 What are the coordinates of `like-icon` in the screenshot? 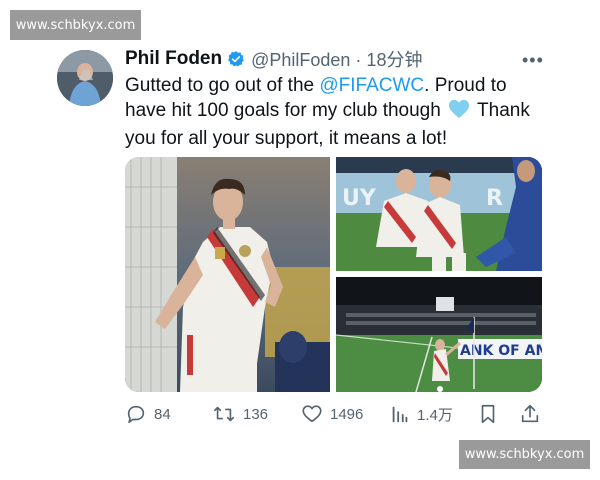 It's located at (312, 414).